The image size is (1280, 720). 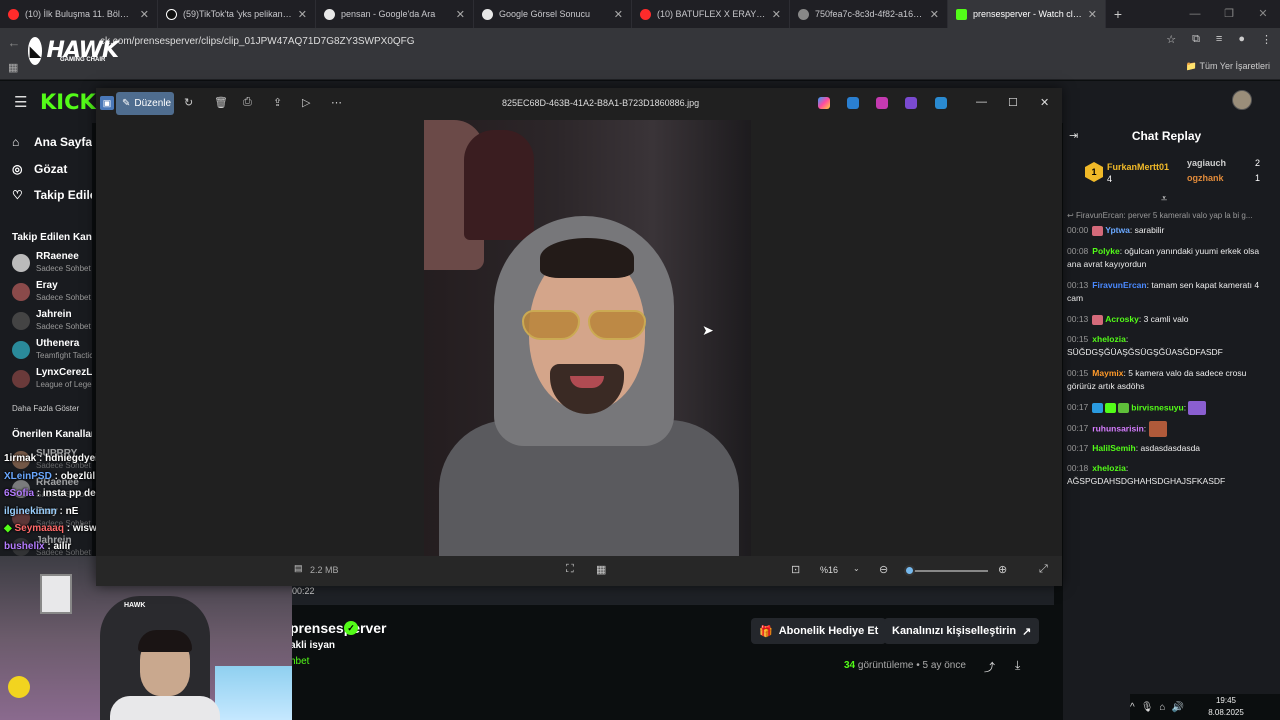 What do you see at coordinates (39, 169) in the screenshot?
I see `nav-browse: ◎ Gözat` at bounding box center [39, 169].